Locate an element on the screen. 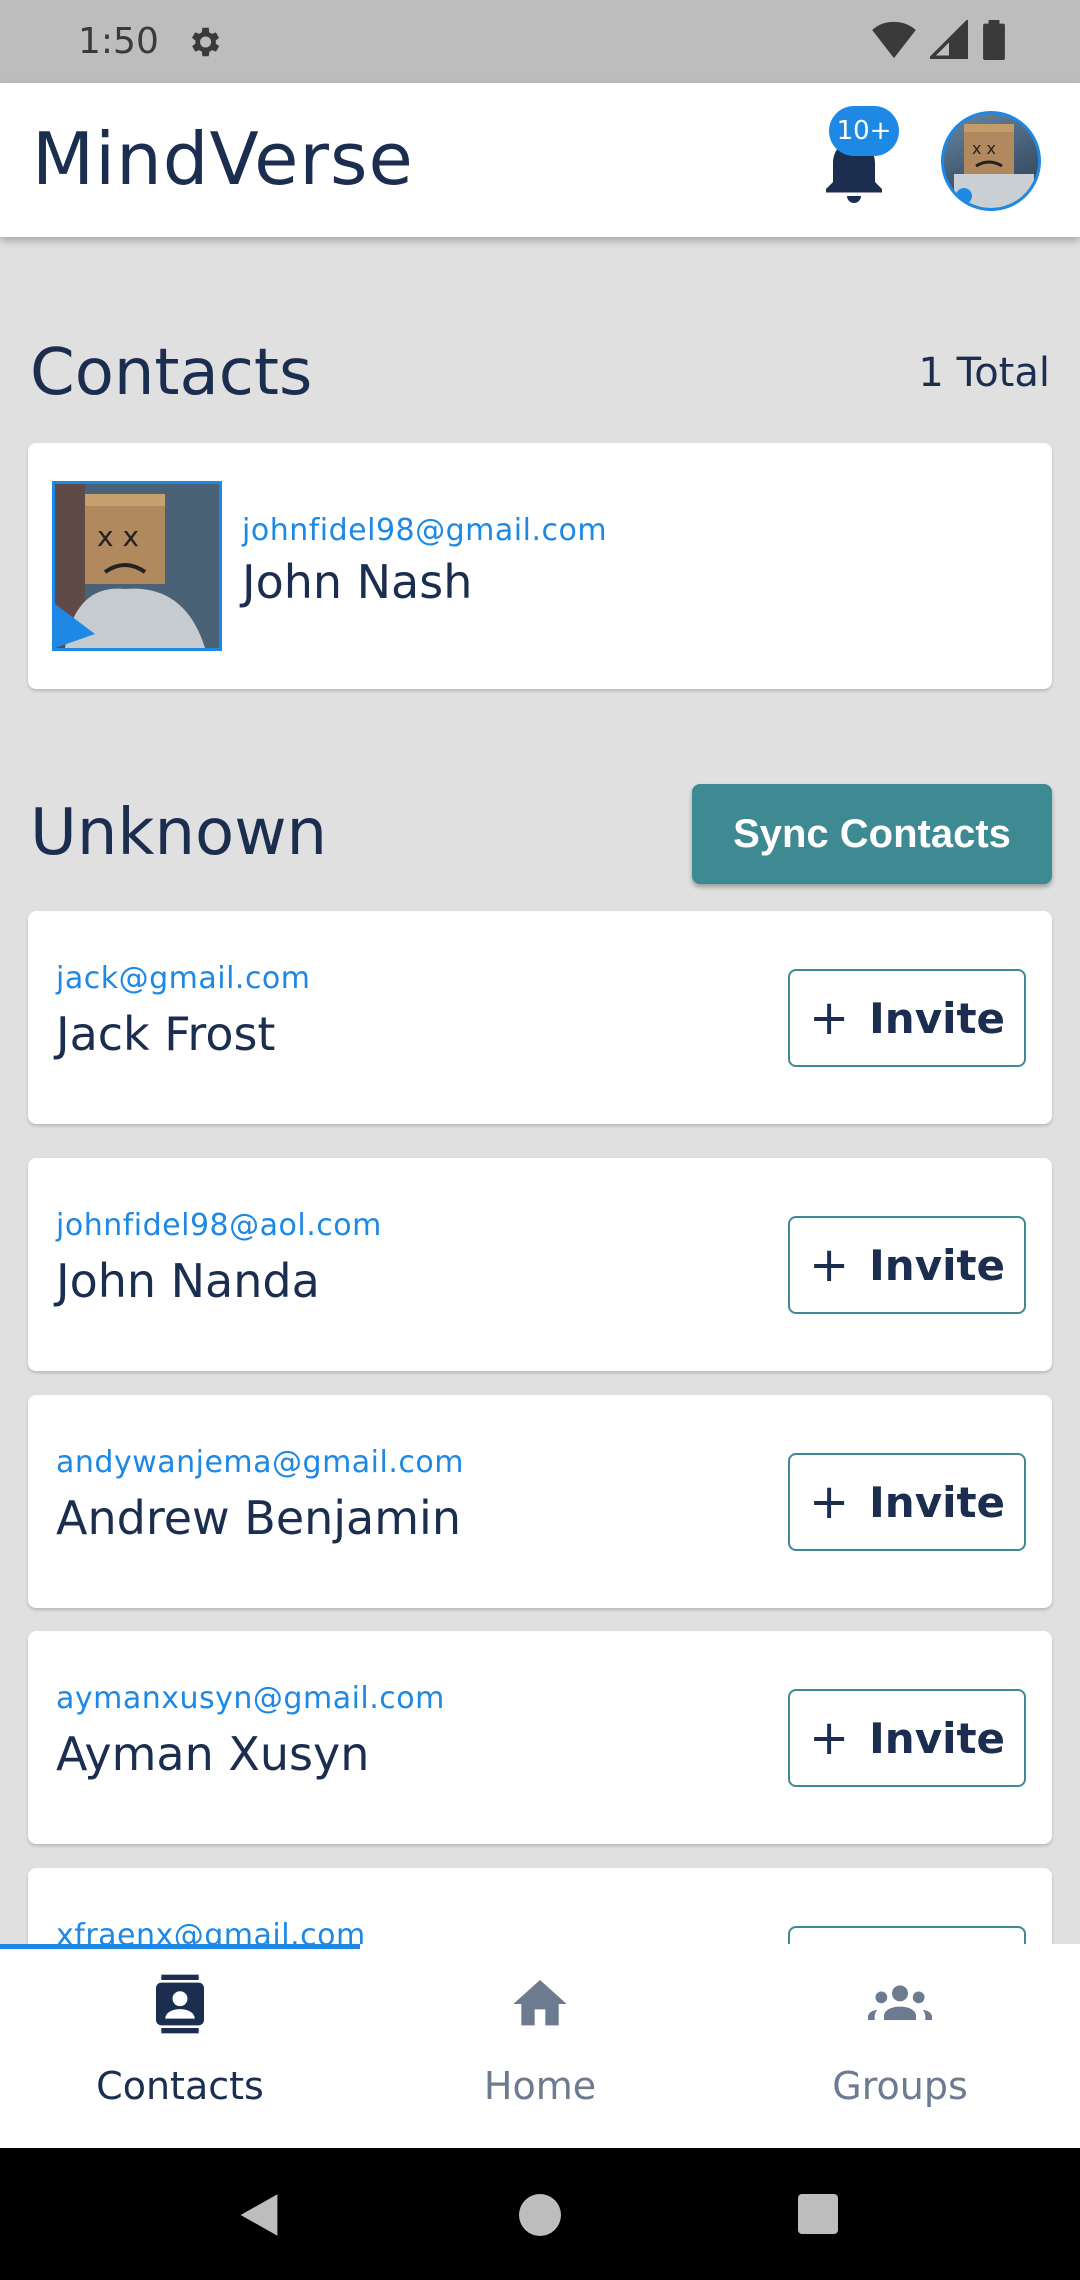 The image size is (1080, 2280). system-navigation-bar is located at coordinates (540, 2214).